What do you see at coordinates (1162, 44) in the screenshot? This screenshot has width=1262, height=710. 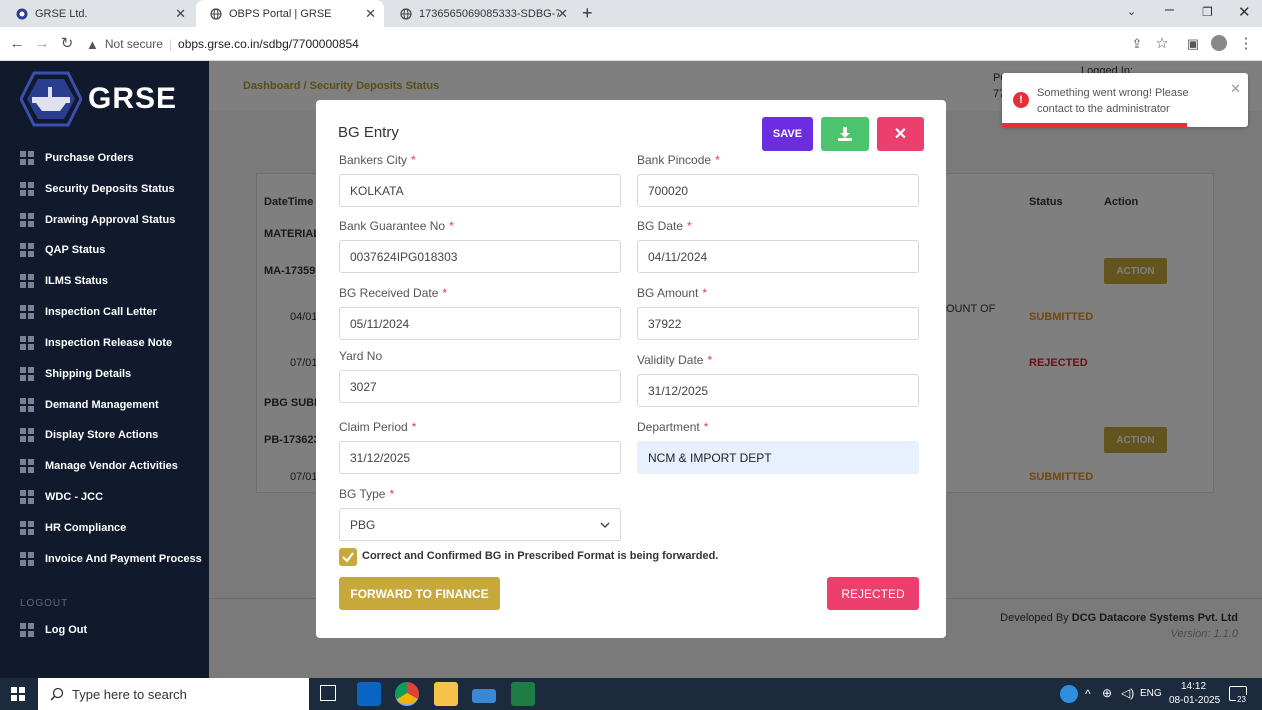 I see `bookmark-star-icon: ☆` at bounding box center [1162, 44].